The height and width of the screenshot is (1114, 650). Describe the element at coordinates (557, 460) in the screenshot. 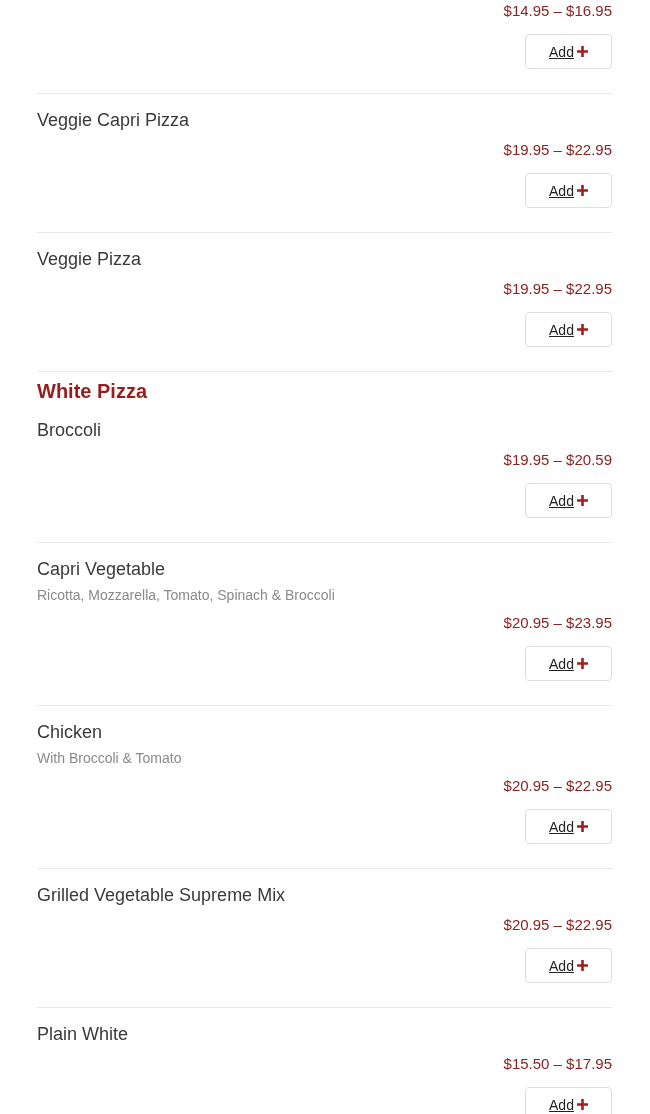

I see `price-range: $19.95 – $20.59` at that location.